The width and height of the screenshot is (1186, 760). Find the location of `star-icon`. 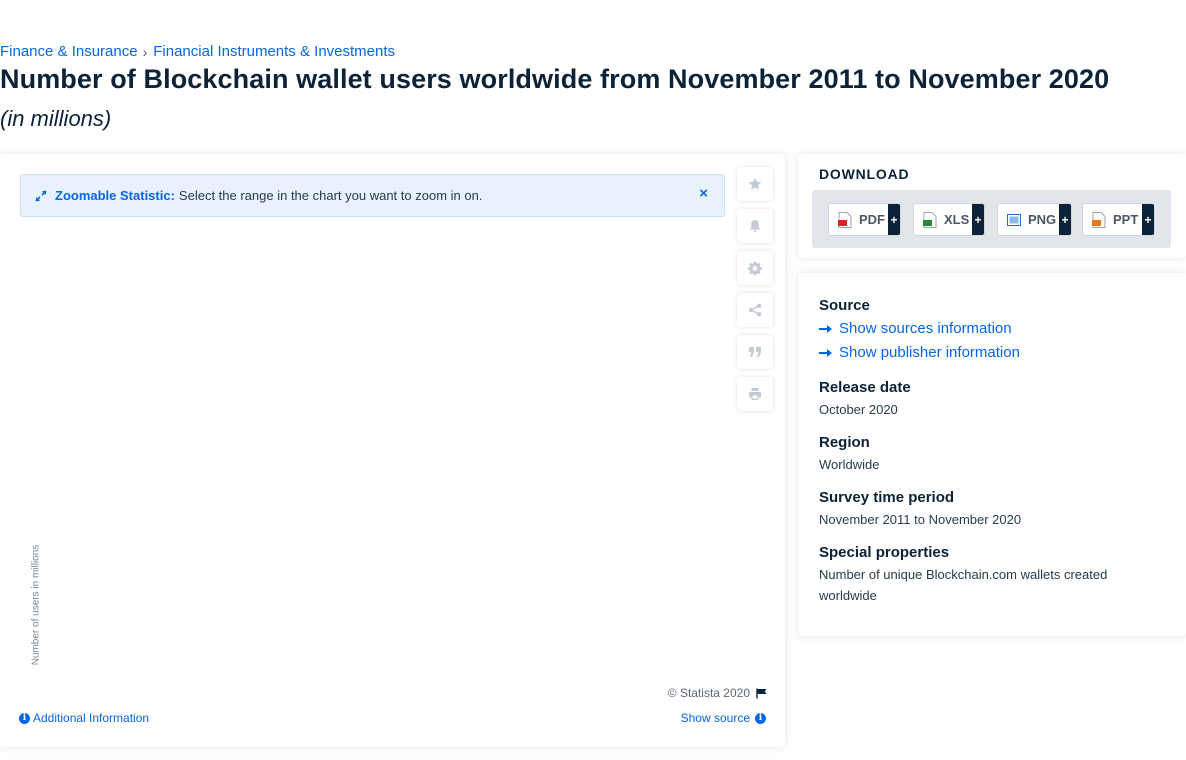

star-icon is located at coordinates (755, 183).